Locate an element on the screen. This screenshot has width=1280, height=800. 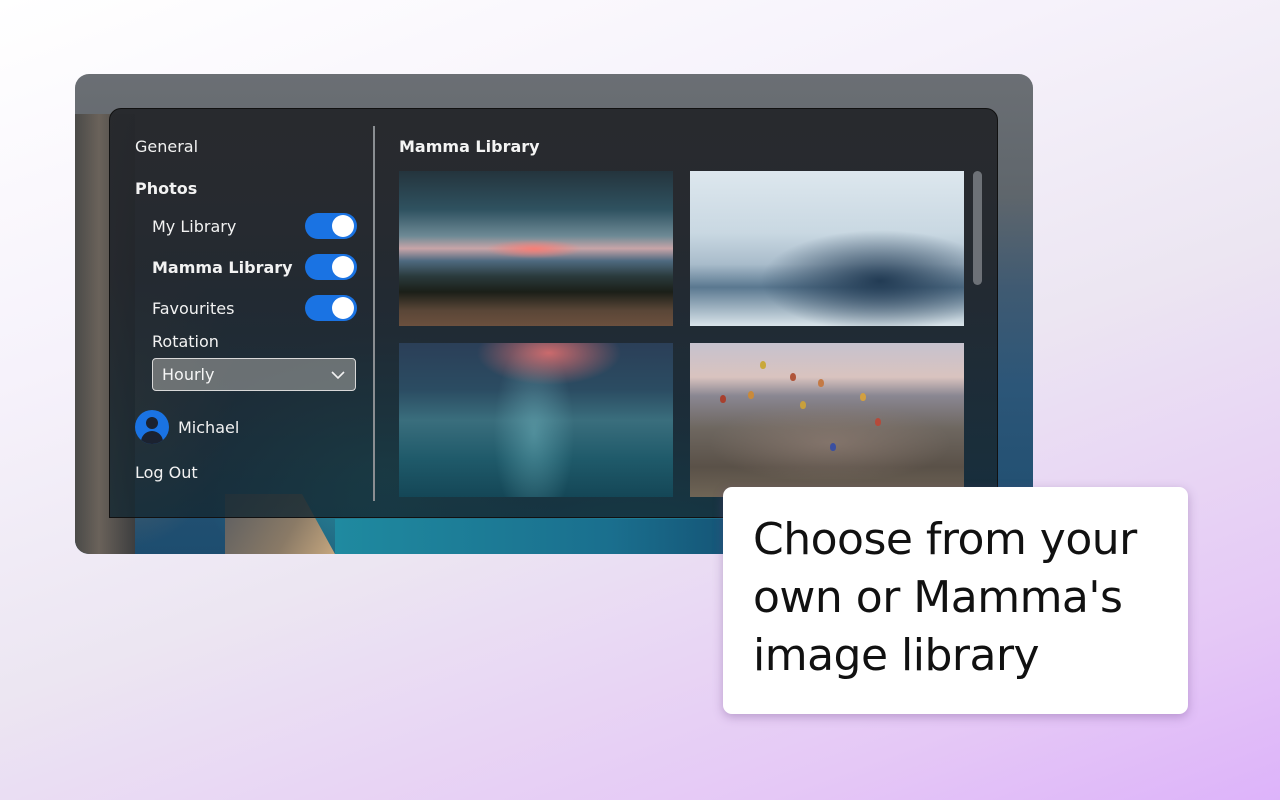
user-profile: Michael is located at coordinates (187, 427).